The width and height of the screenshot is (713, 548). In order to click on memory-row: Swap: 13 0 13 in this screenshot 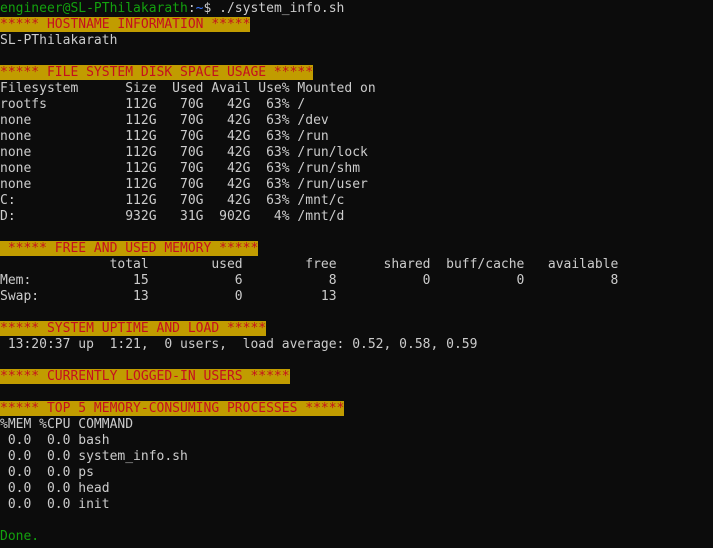, I will do `click(168, 296)`.